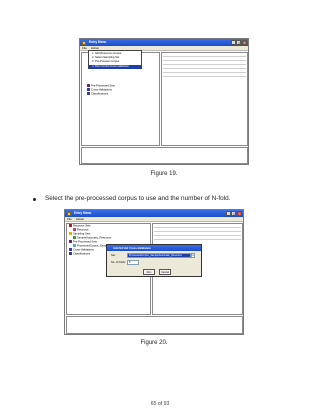 The height and width of the screenshot is (414, 320). I want to click on figure20-window-title: Entry Menu, so click(83, 213).